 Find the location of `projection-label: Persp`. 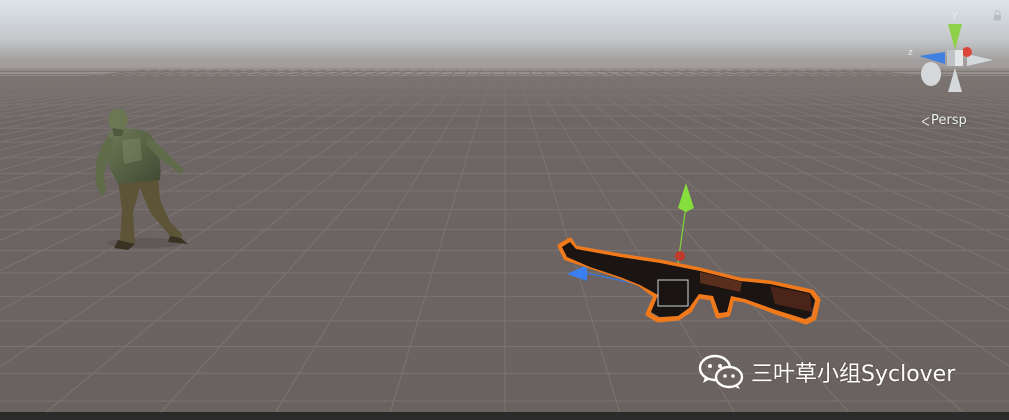

projection-label: Persp is located at coordinates (949, 120).